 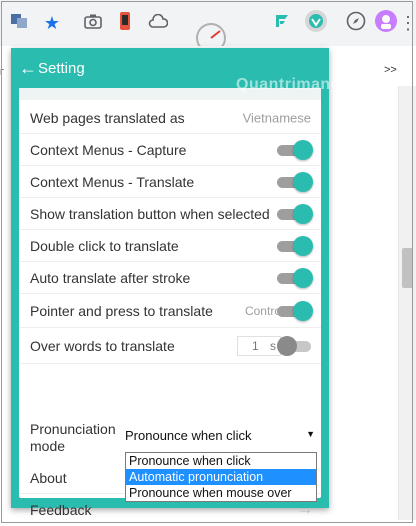 I want to click on row-label: Web pages translated as, so click(x=107, y=117).